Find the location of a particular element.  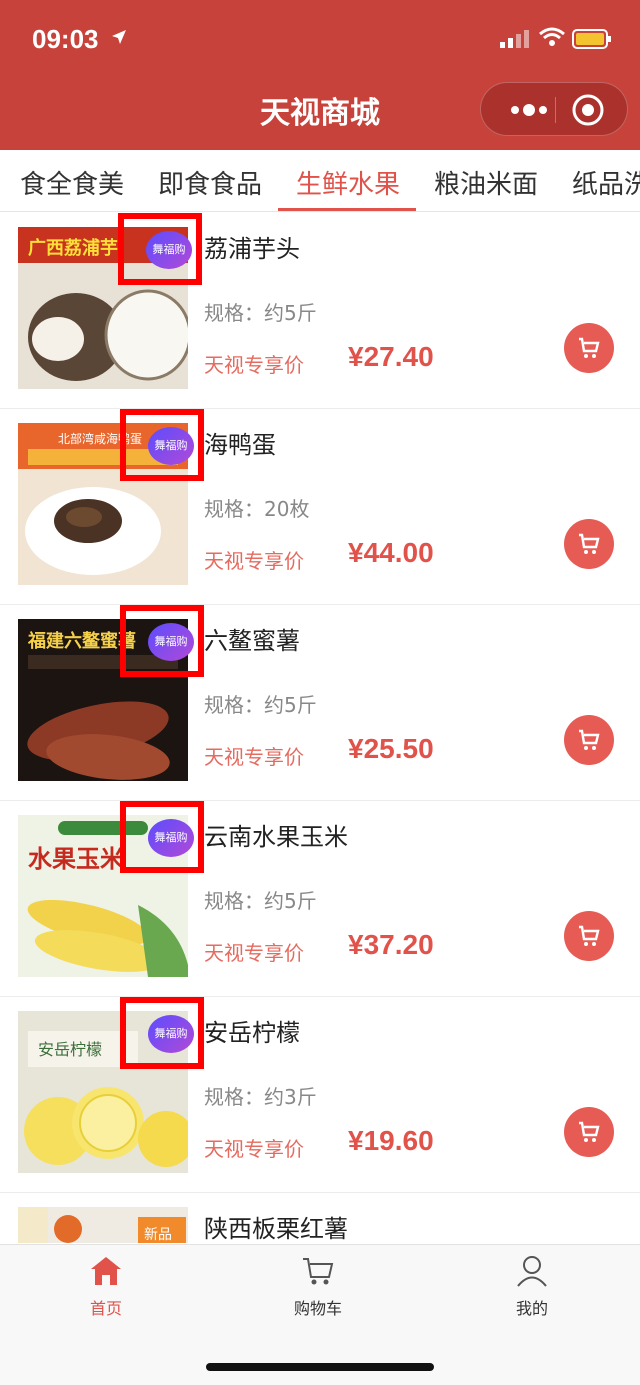

product-name: 云南水果玉米 is located at coordinates (276, 834).